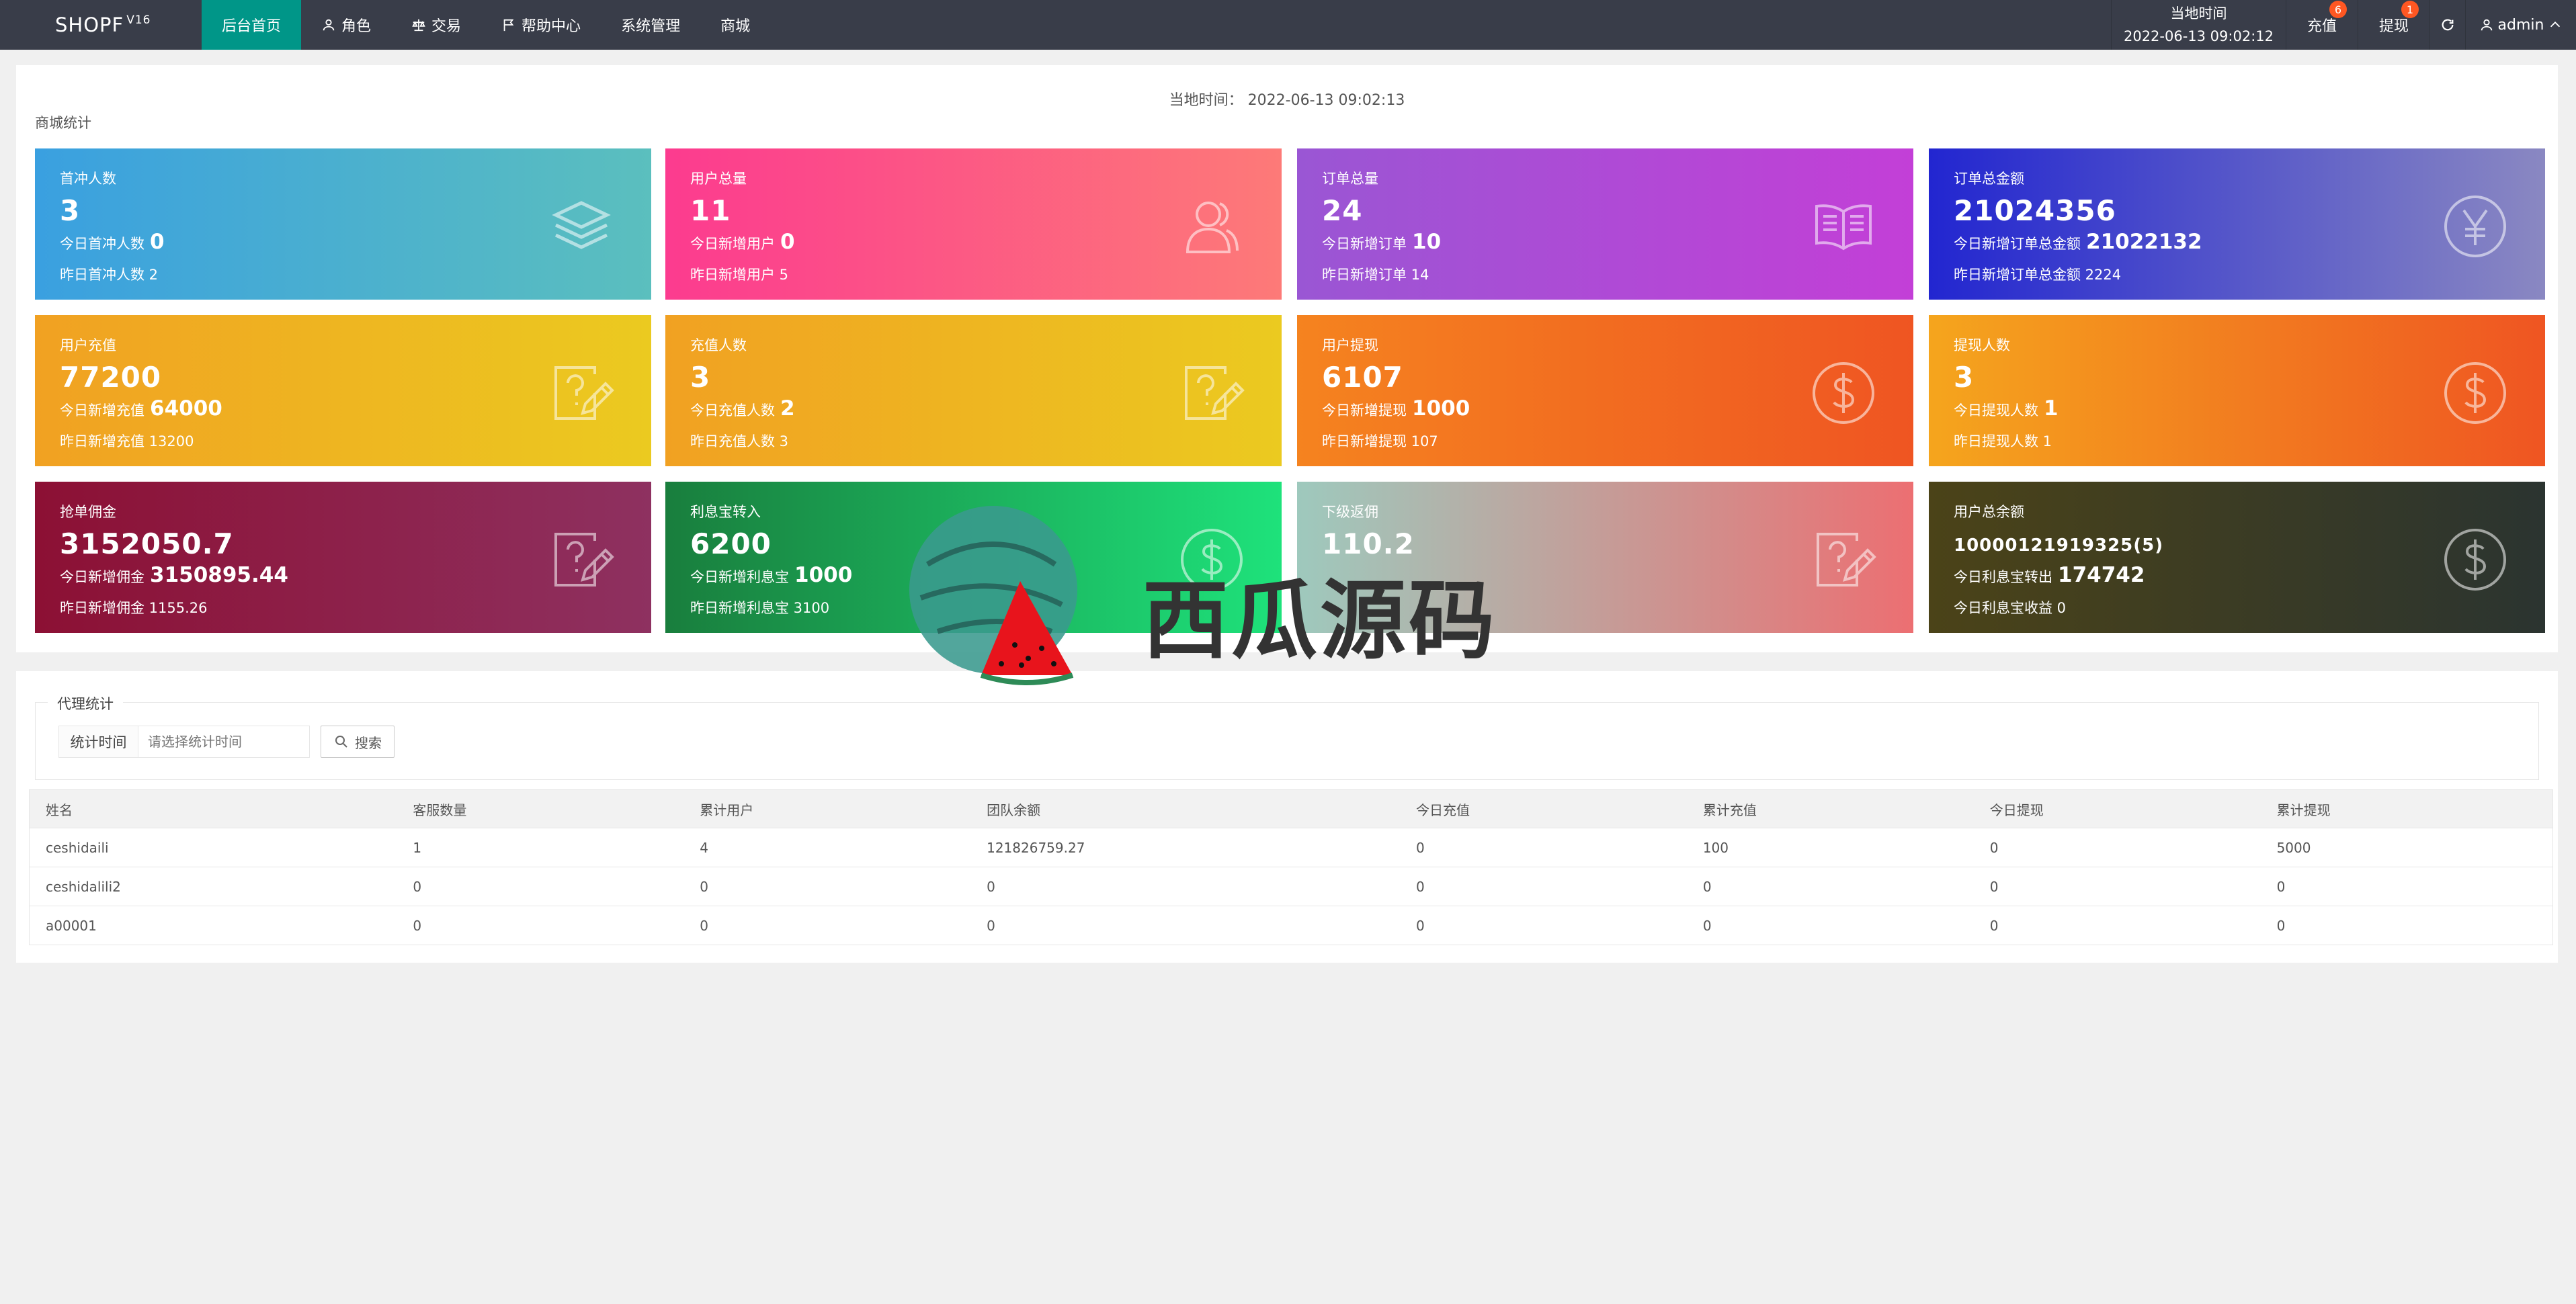  Describe the element at coordinates (341, 742) in the screenshot. I see `search-icon` at that location.